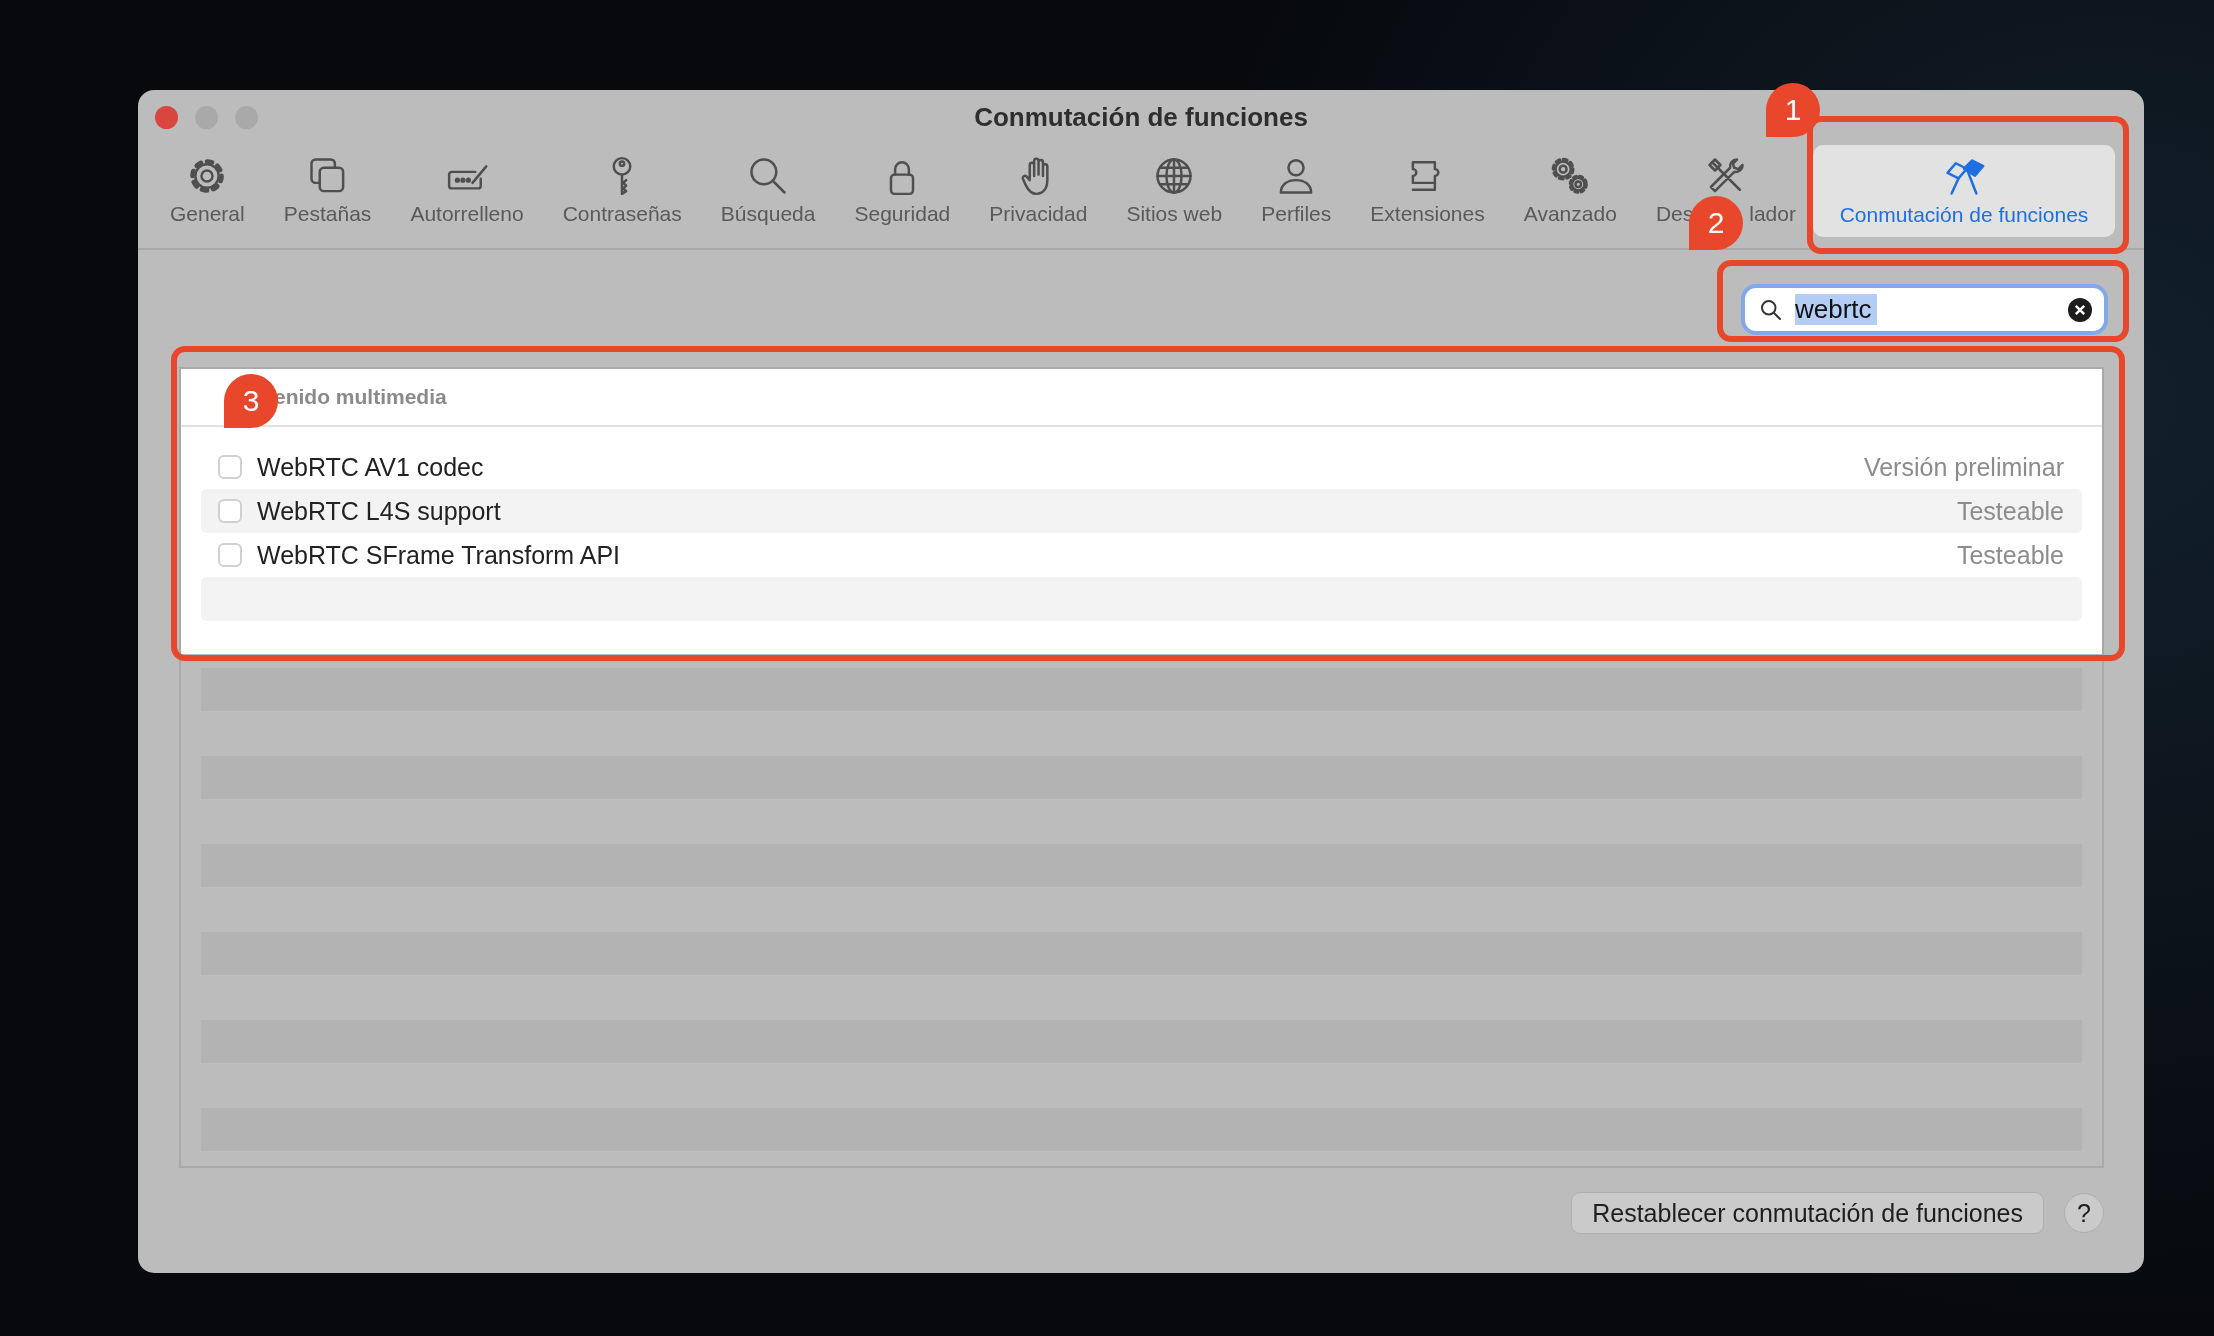 This screenshot has width=2214, height=1336. I want to click on toolbar-tab: Extensiones, so click(1427, 190).